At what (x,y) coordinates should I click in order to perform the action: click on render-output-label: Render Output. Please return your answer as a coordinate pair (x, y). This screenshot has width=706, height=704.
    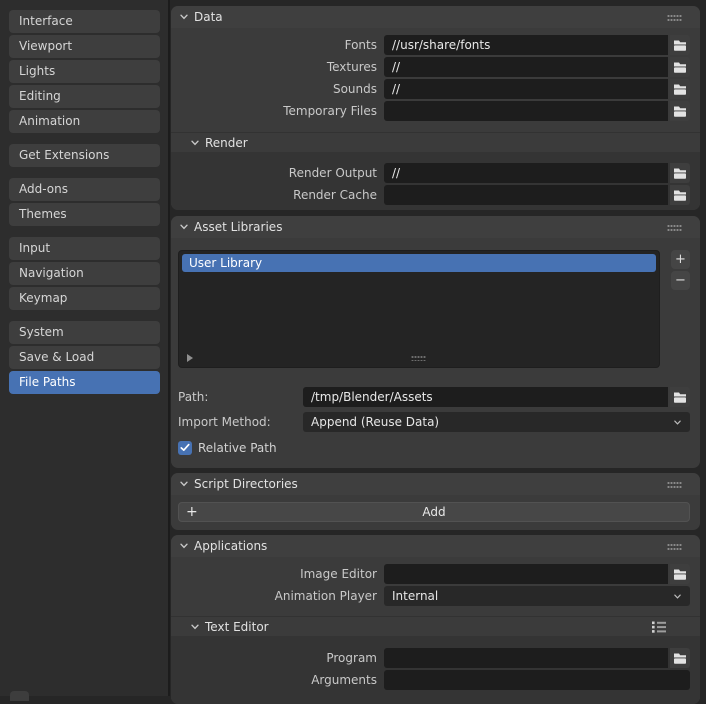
    Looking at the image, I should click on (332, 173).